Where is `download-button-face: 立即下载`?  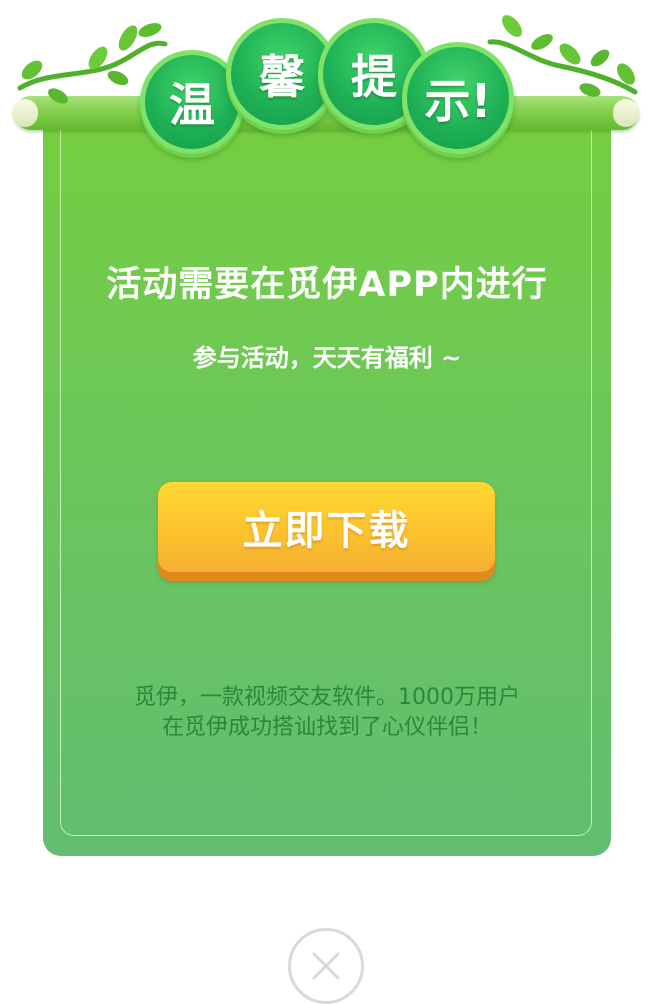
download-button-face: 立即下载 is located at coordinates (326, 527).